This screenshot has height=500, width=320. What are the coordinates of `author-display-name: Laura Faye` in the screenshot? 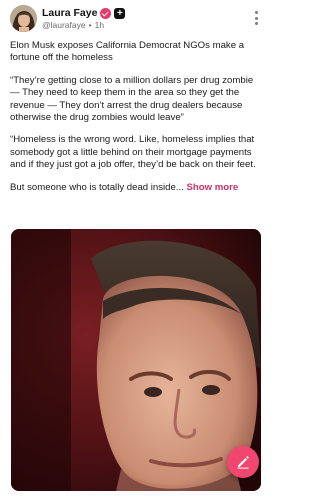 It's located at (69, 13).